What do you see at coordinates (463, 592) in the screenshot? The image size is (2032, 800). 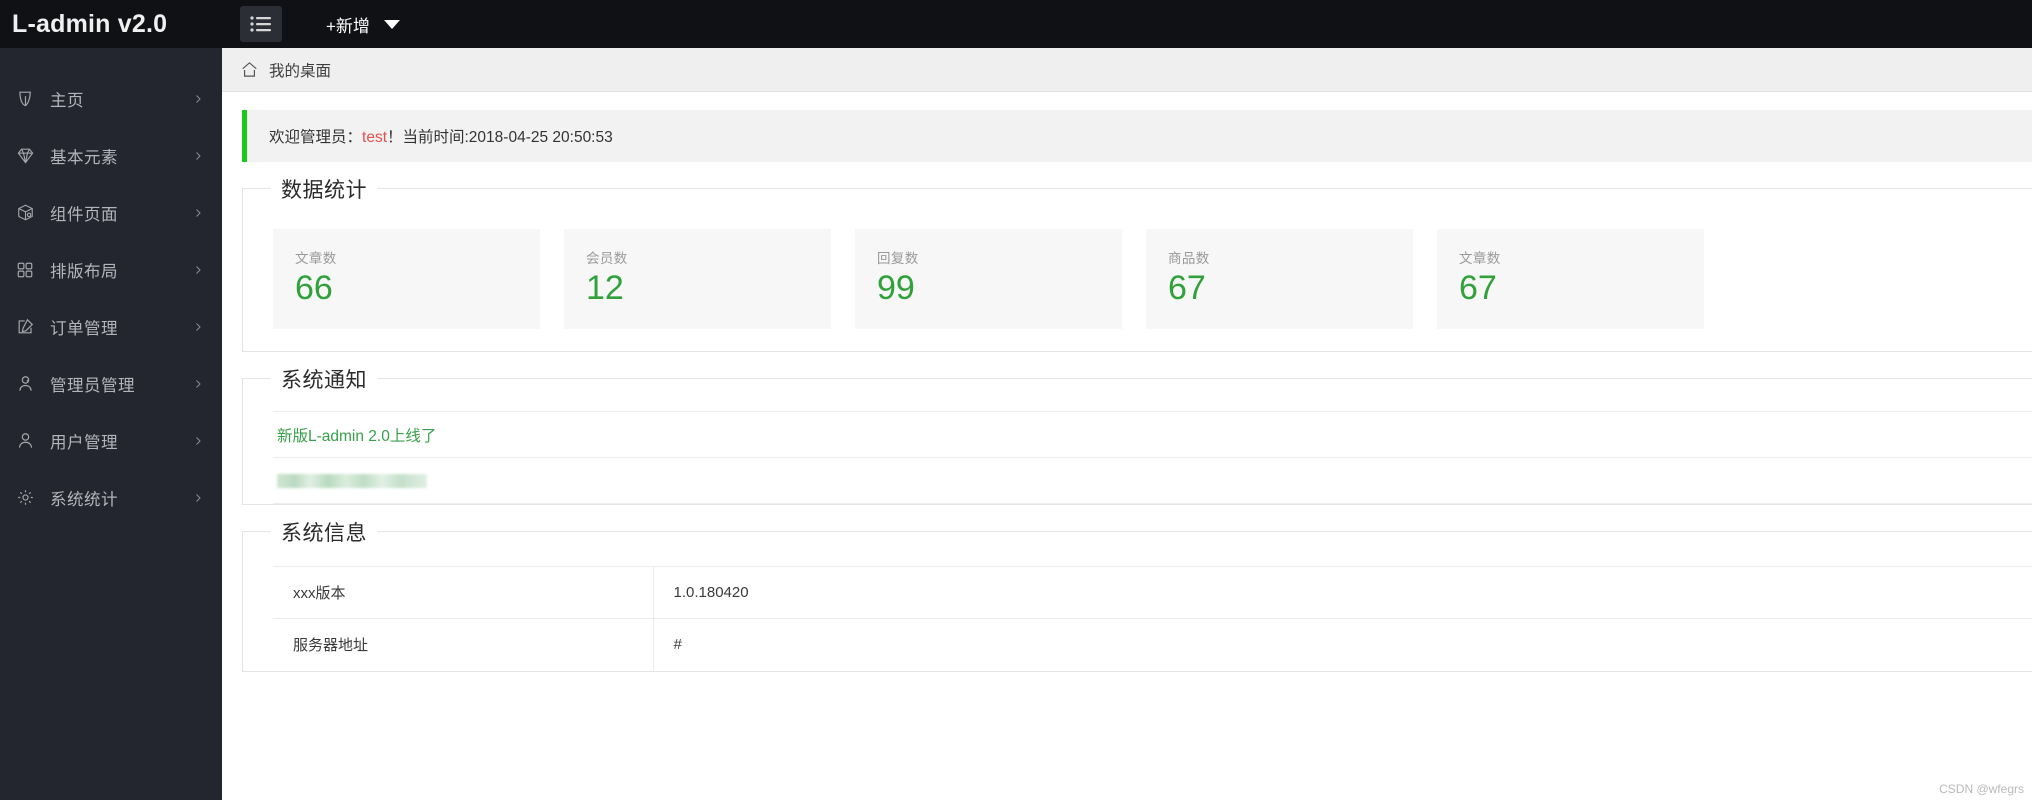 I see `system-info-key: xxx版本` at bounding box center [463, 592].